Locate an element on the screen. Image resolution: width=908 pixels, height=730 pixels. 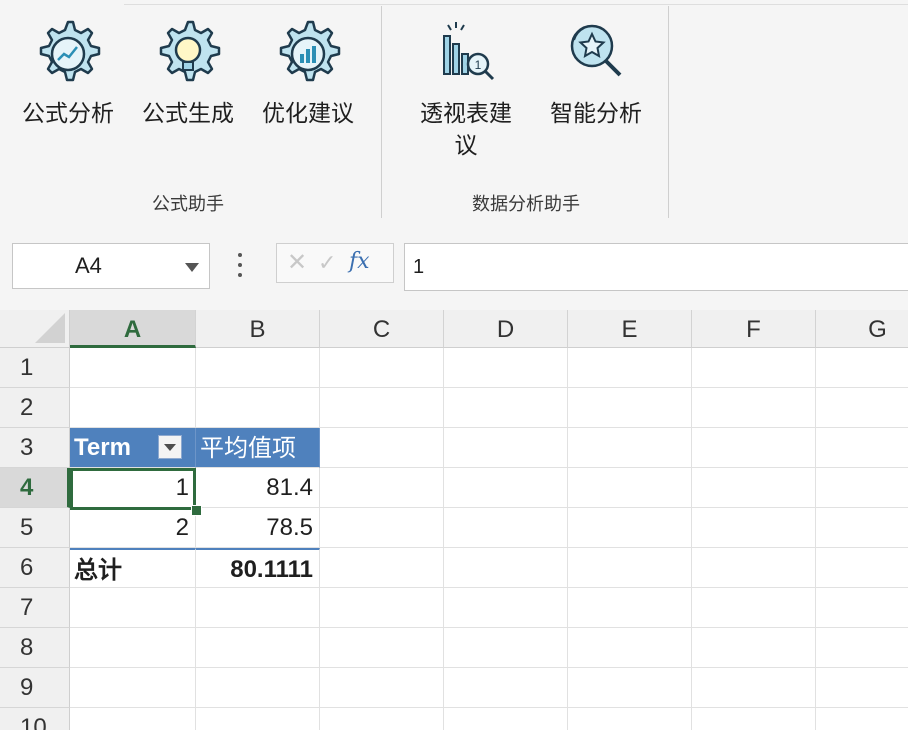
row-header-6: 6 is located at coordinates (35, 568).